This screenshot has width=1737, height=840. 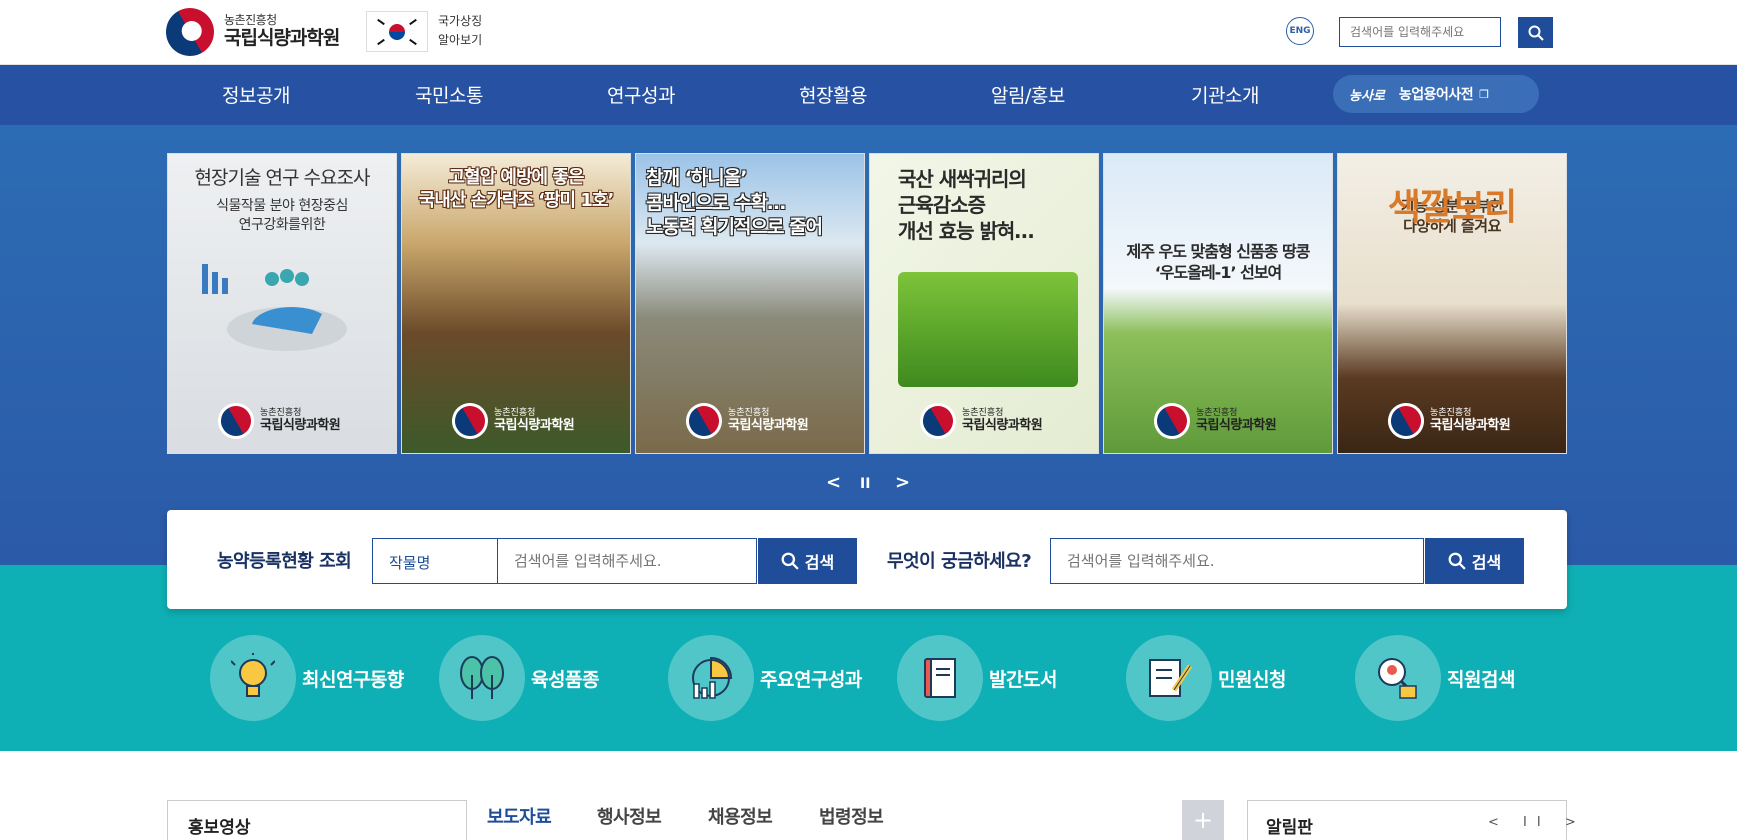 What do you see at coordinates (1218, 262) in the screenshot?
I see `banner-title: 제주 우도 맞춤형 신품종 땅콩 ‘우도올레-1’ 선보여` at bounding box center [1218, 262].